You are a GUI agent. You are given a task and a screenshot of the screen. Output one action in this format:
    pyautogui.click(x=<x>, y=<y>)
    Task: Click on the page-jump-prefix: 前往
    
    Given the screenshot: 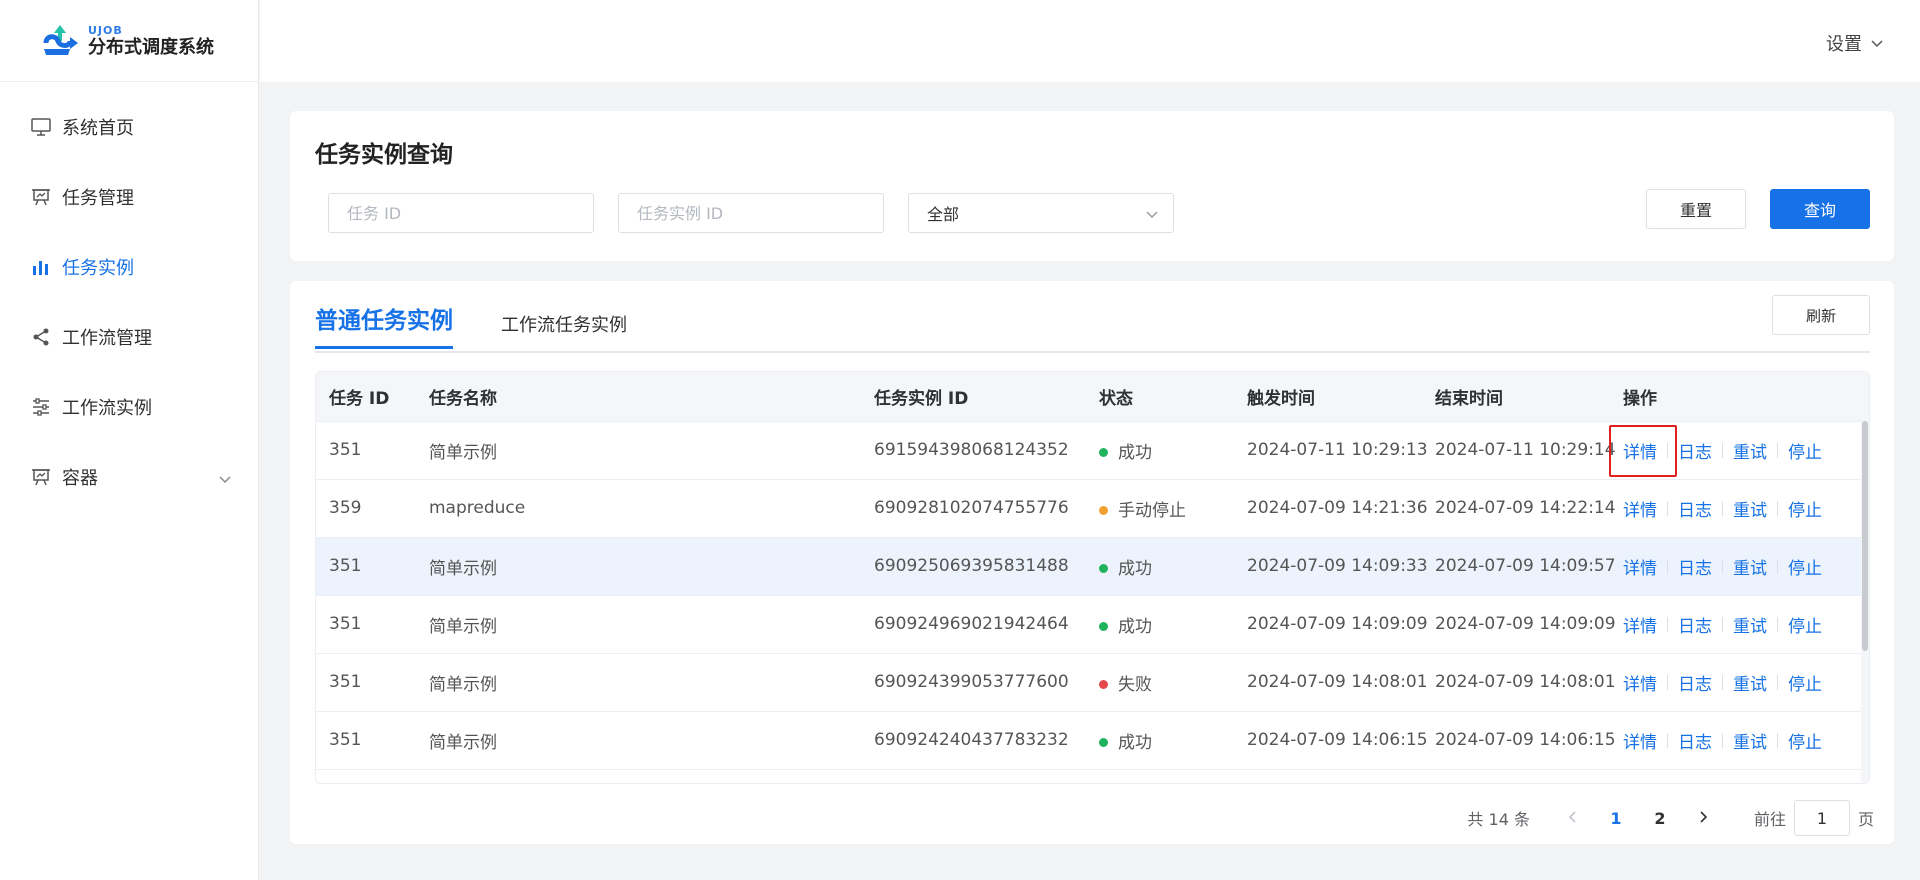 What is the action you would take?
    pyautogui.click(x=1769, y=819)
    